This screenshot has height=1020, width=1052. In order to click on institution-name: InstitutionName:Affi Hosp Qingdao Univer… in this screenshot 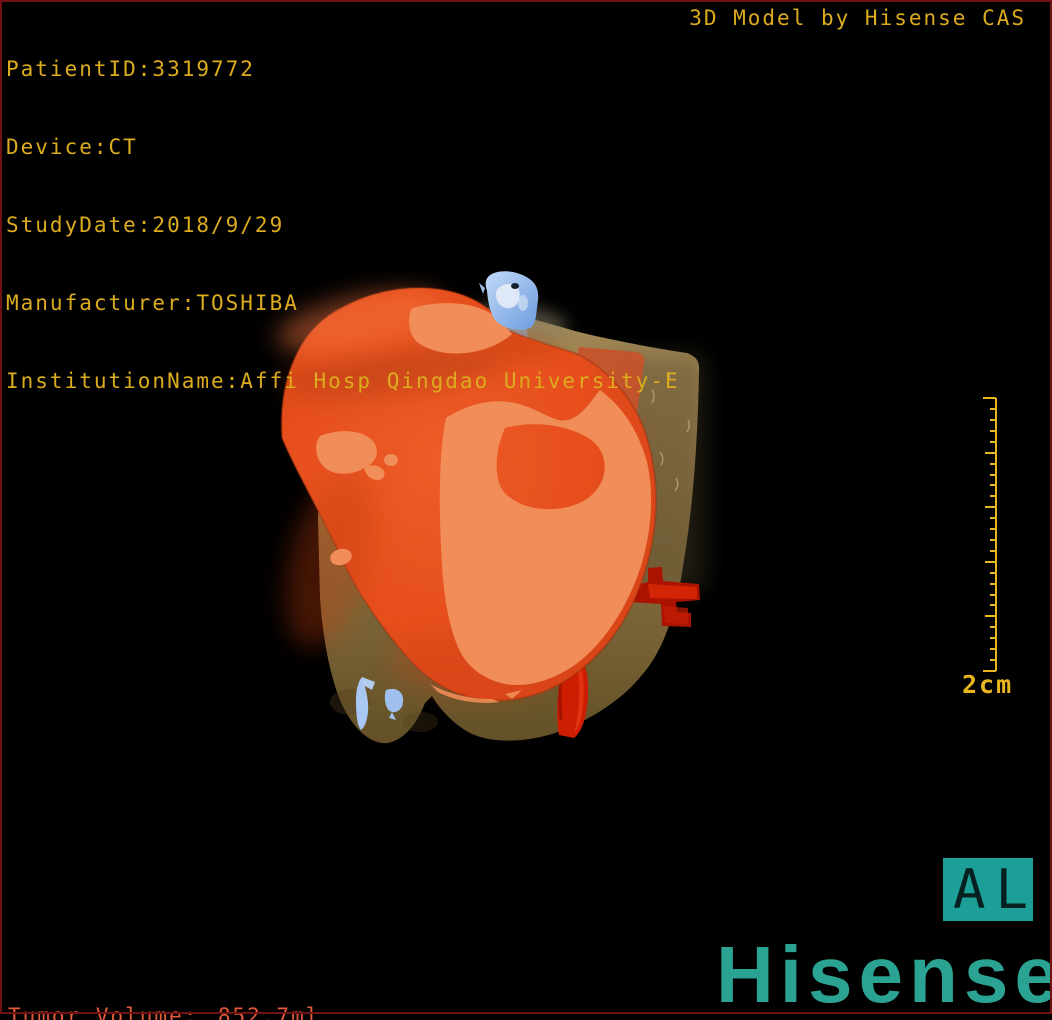, I will do `click(343, 381)`.